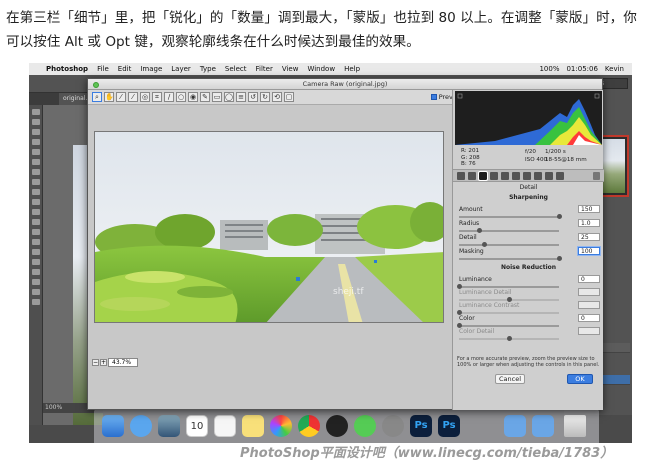 The height and width of the screenshot is (473, 650). Describe the element at coordinates (169, 97) in the screenshot. I see `straighten-tool-icon: /` at that location.